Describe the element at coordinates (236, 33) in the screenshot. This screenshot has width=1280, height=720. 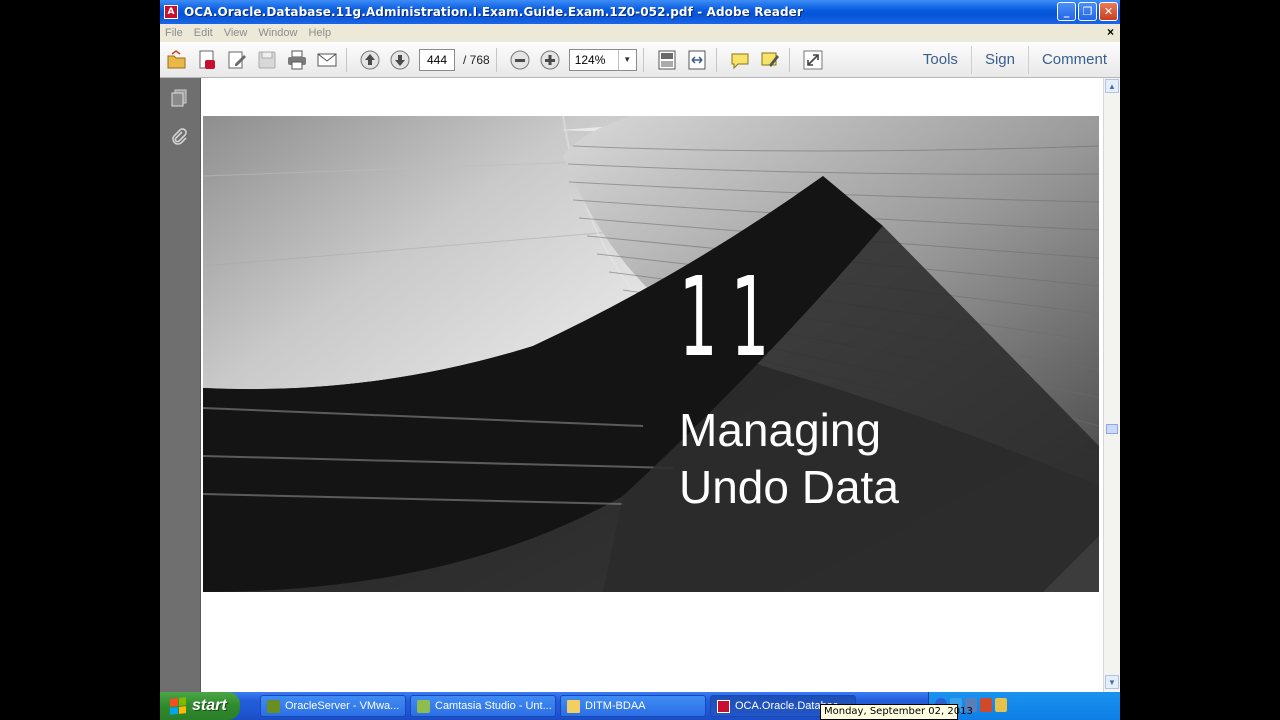
I see `menu-view: View` at that location.